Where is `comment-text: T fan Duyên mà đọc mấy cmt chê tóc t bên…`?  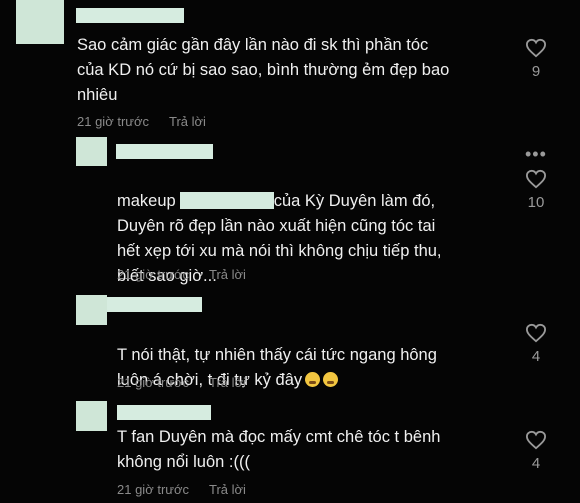
comment-text: T fan Duyên mà đọc mấy cmt chê tóc t bên… is located at coordinates (279, 449).